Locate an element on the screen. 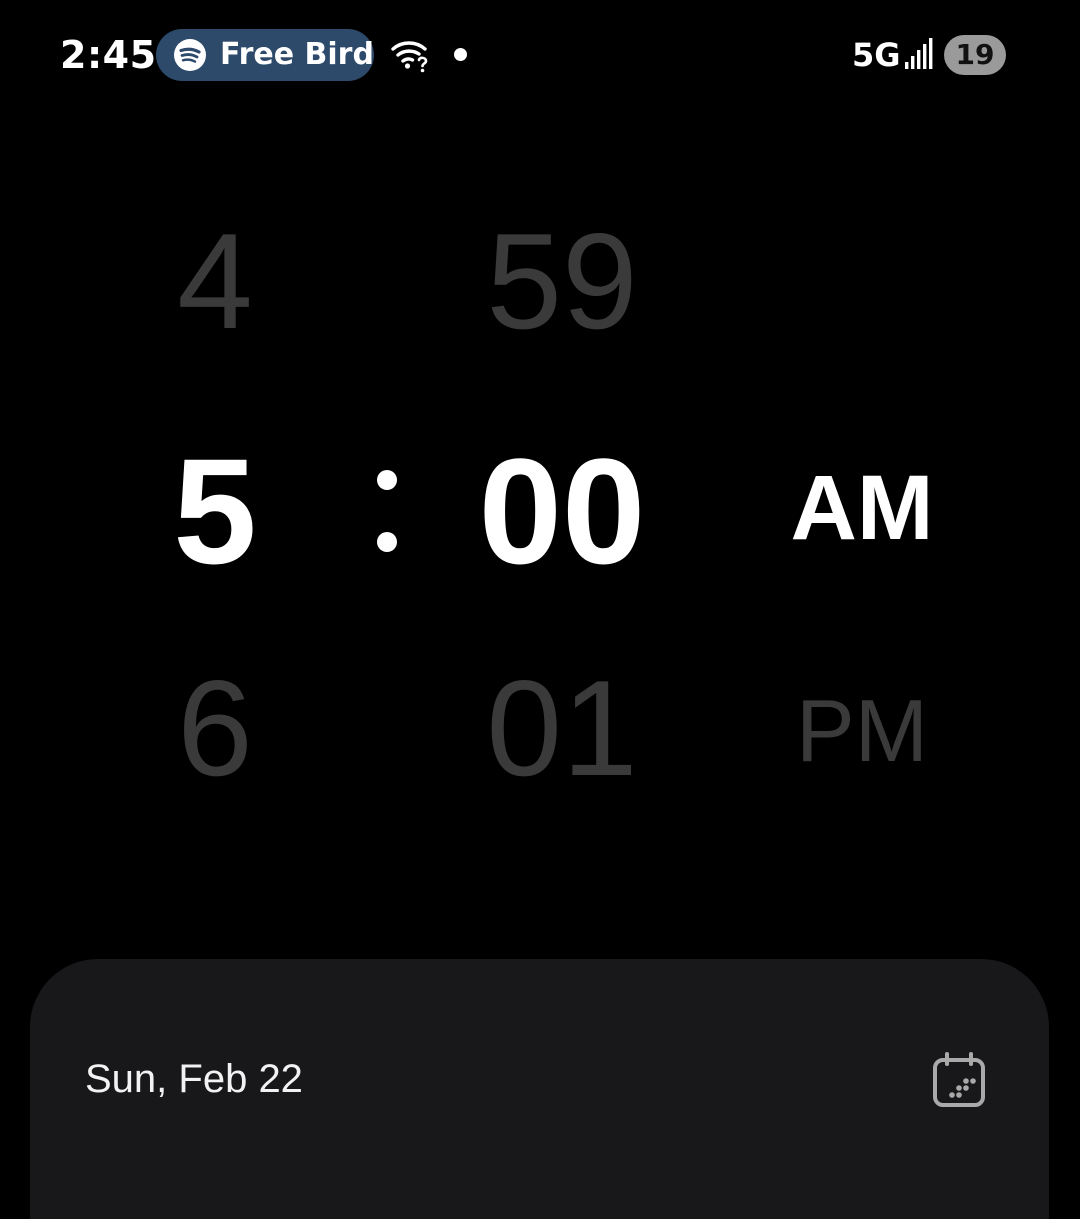 The image size is (1080, 1219). minute-next-value: 01 is located at coordinates (562, 728).